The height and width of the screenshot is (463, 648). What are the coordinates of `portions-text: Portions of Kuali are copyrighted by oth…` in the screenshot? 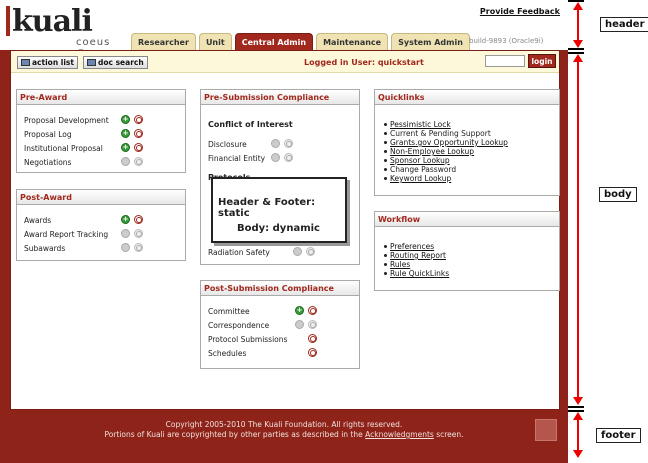 It's located at (233, 434).